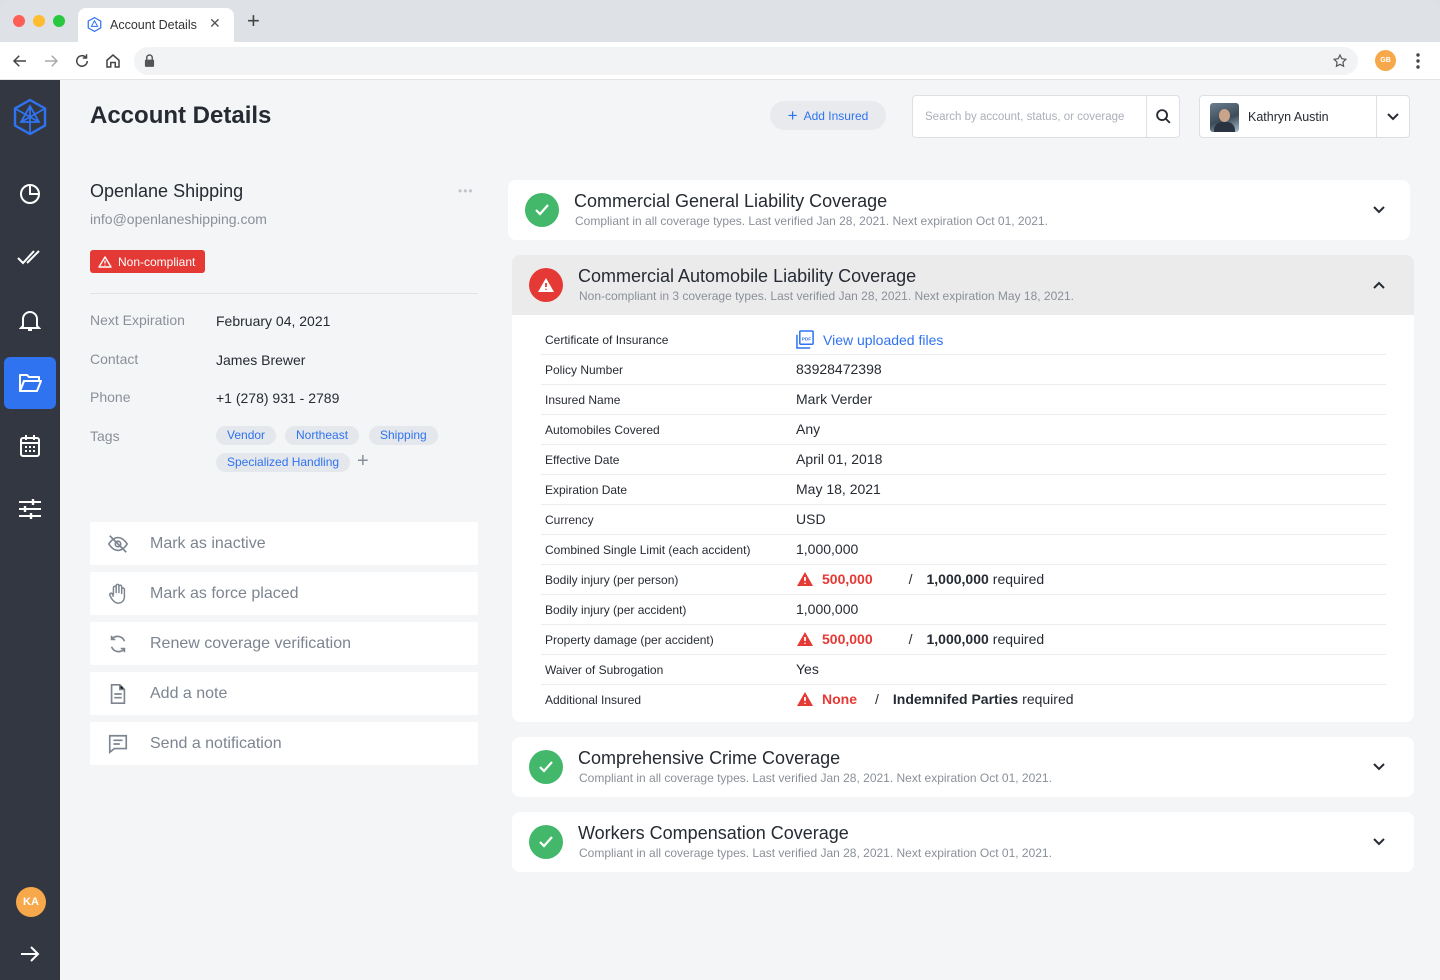 This screenshot has width=1440, height=980. I want to click on tasks-icon, so click(28, 257).